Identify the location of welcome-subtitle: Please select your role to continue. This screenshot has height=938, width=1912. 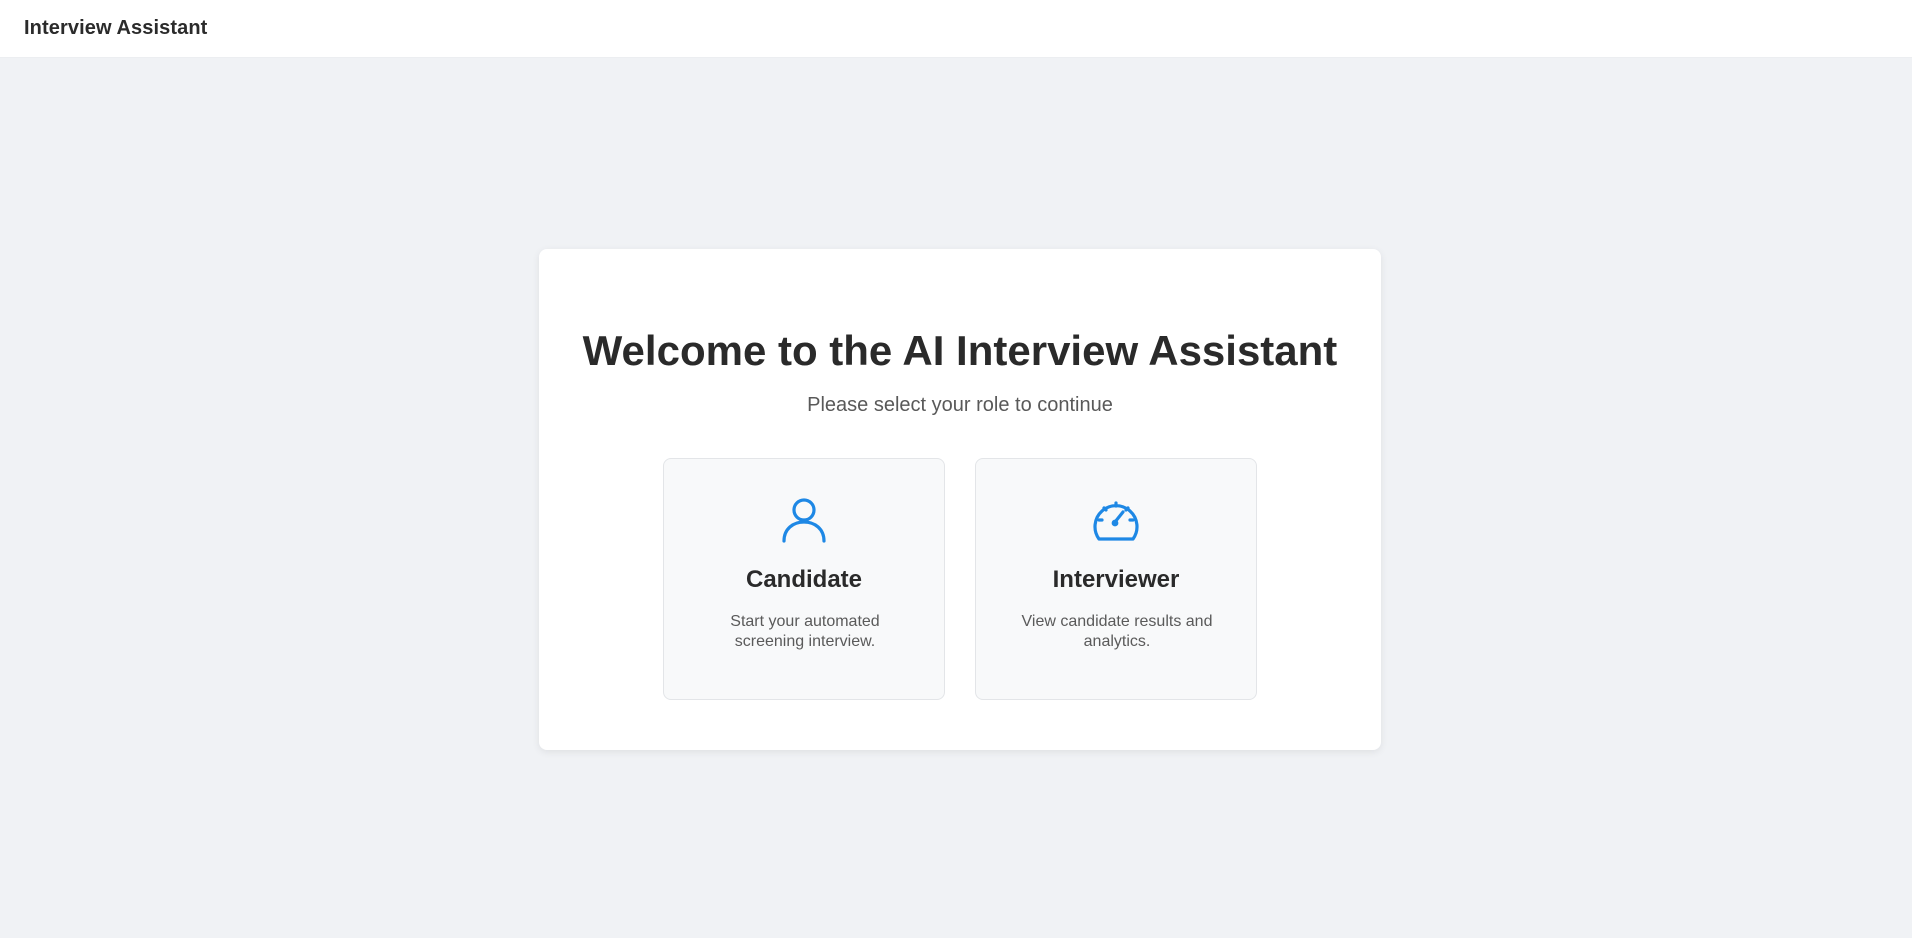
(960, 405).